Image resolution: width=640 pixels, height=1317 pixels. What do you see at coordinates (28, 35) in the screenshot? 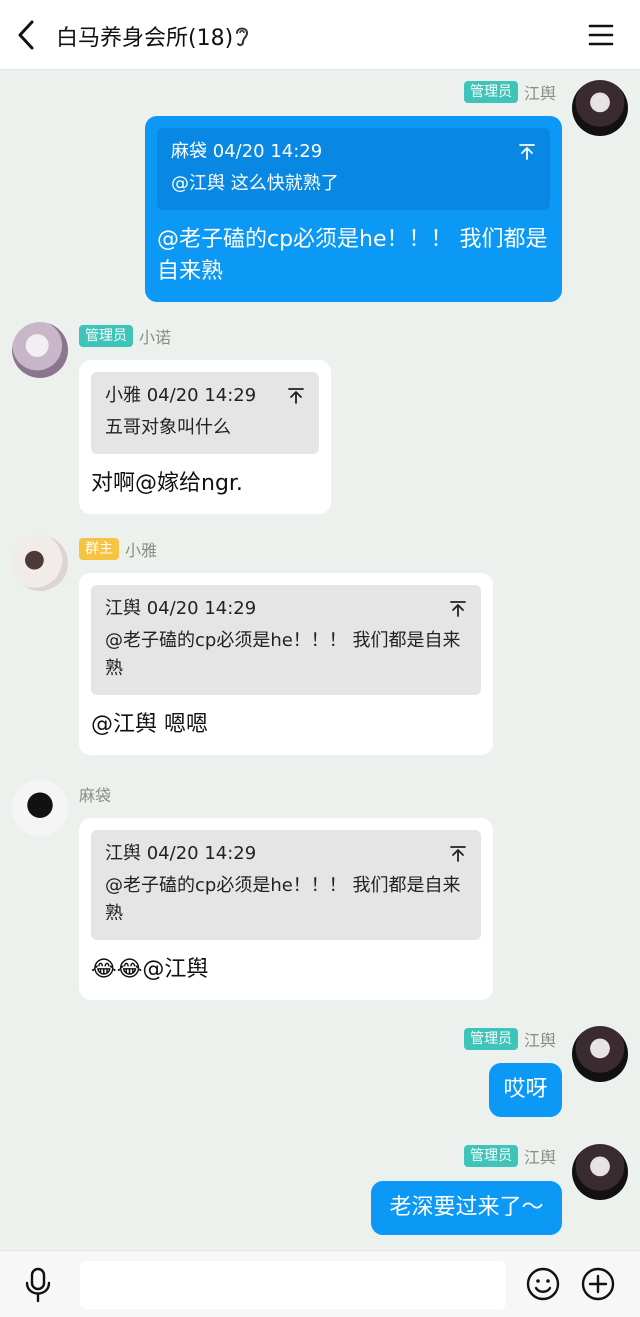
I see `back-arrow-icon` at bounding box center [28, 35].